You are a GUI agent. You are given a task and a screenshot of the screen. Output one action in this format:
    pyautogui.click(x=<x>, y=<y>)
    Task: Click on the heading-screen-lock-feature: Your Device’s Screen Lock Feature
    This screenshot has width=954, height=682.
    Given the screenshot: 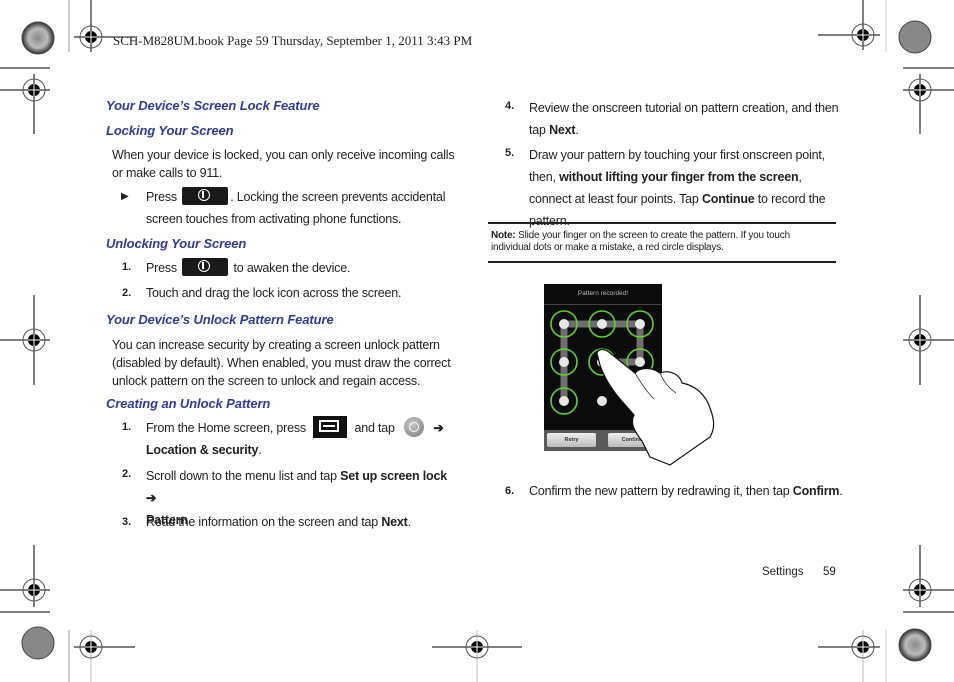 What is the action you would take?
    pyautogui.click(x=213, y=105)
    